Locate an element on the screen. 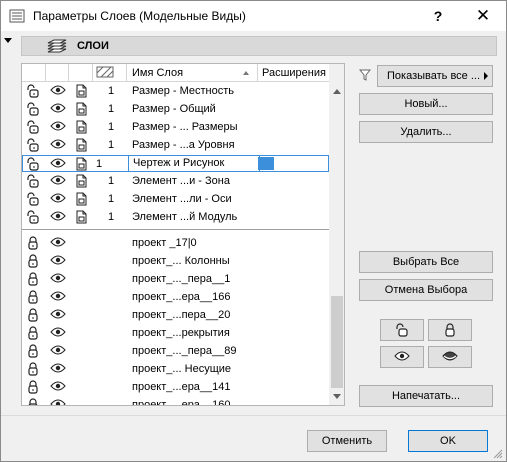  layer-row: проект _17|0 is located at coordinates (175, 243).